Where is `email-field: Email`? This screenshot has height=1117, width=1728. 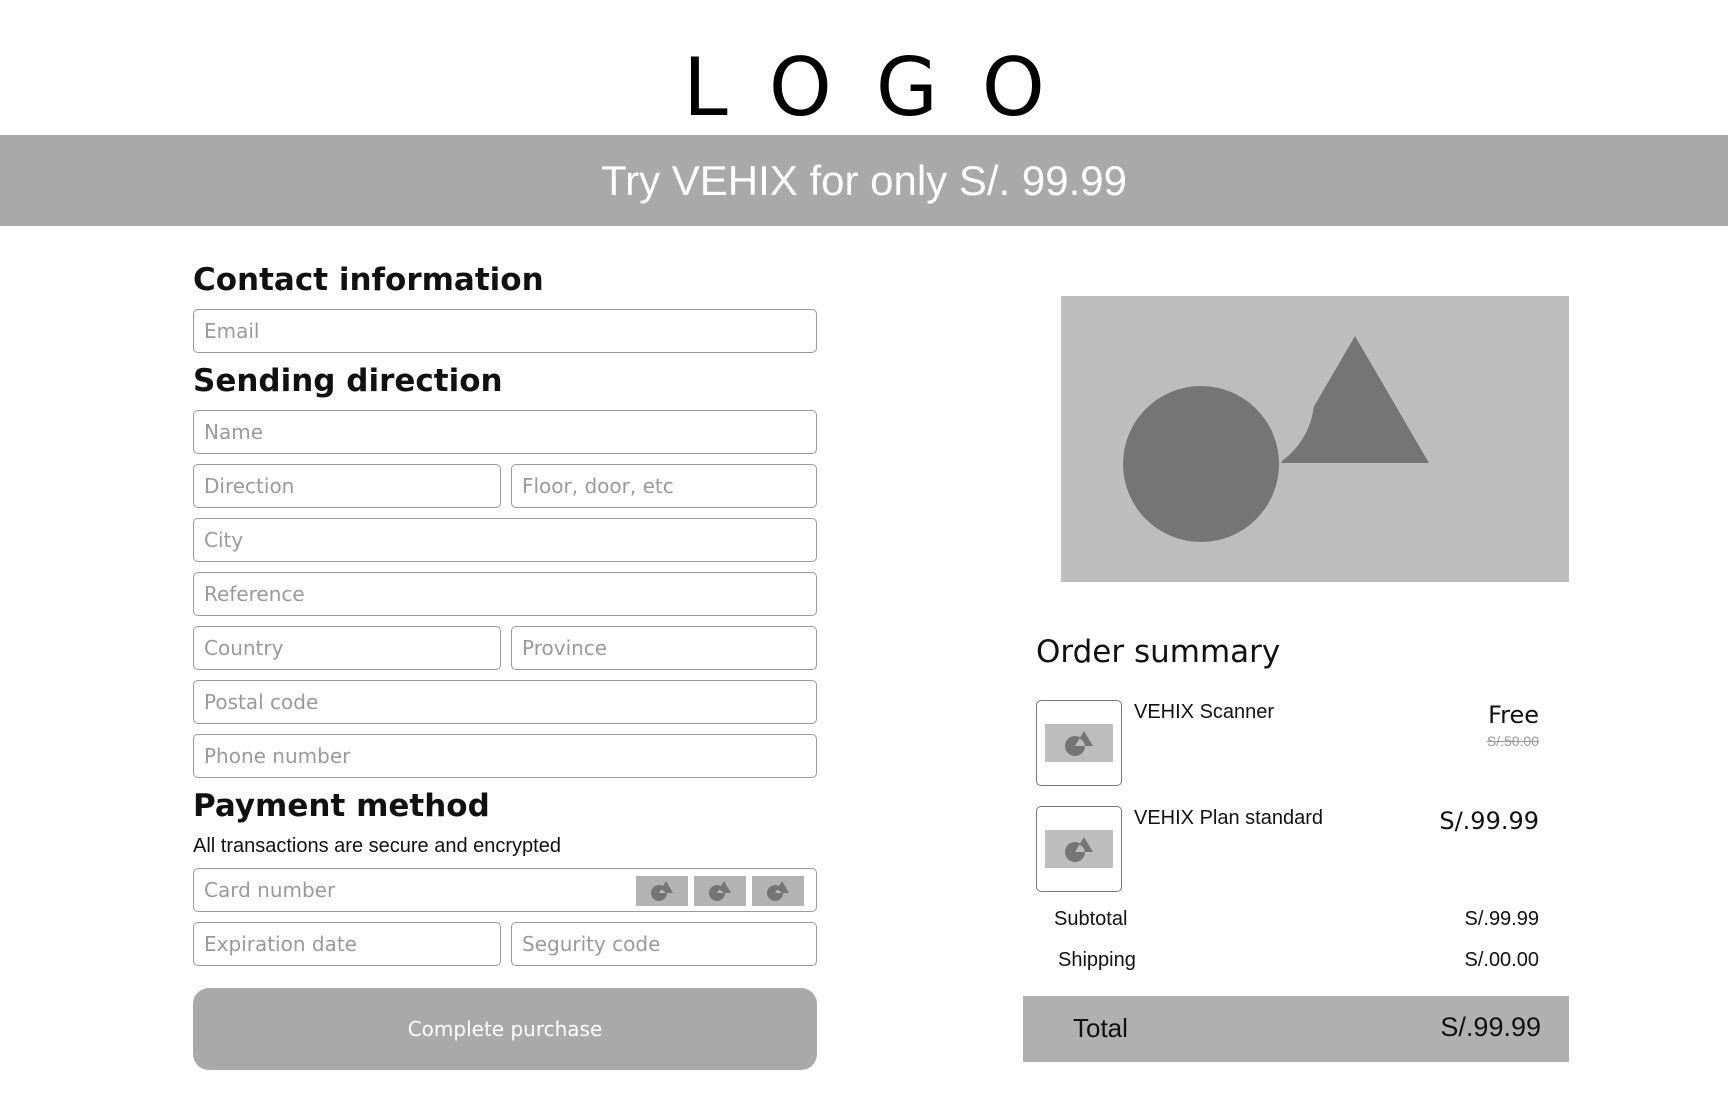 email-field: Email is located at coordinates (505, 331).